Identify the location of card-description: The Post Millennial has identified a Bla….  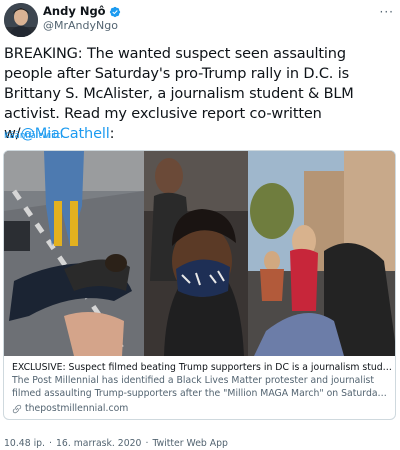
(202, 387).